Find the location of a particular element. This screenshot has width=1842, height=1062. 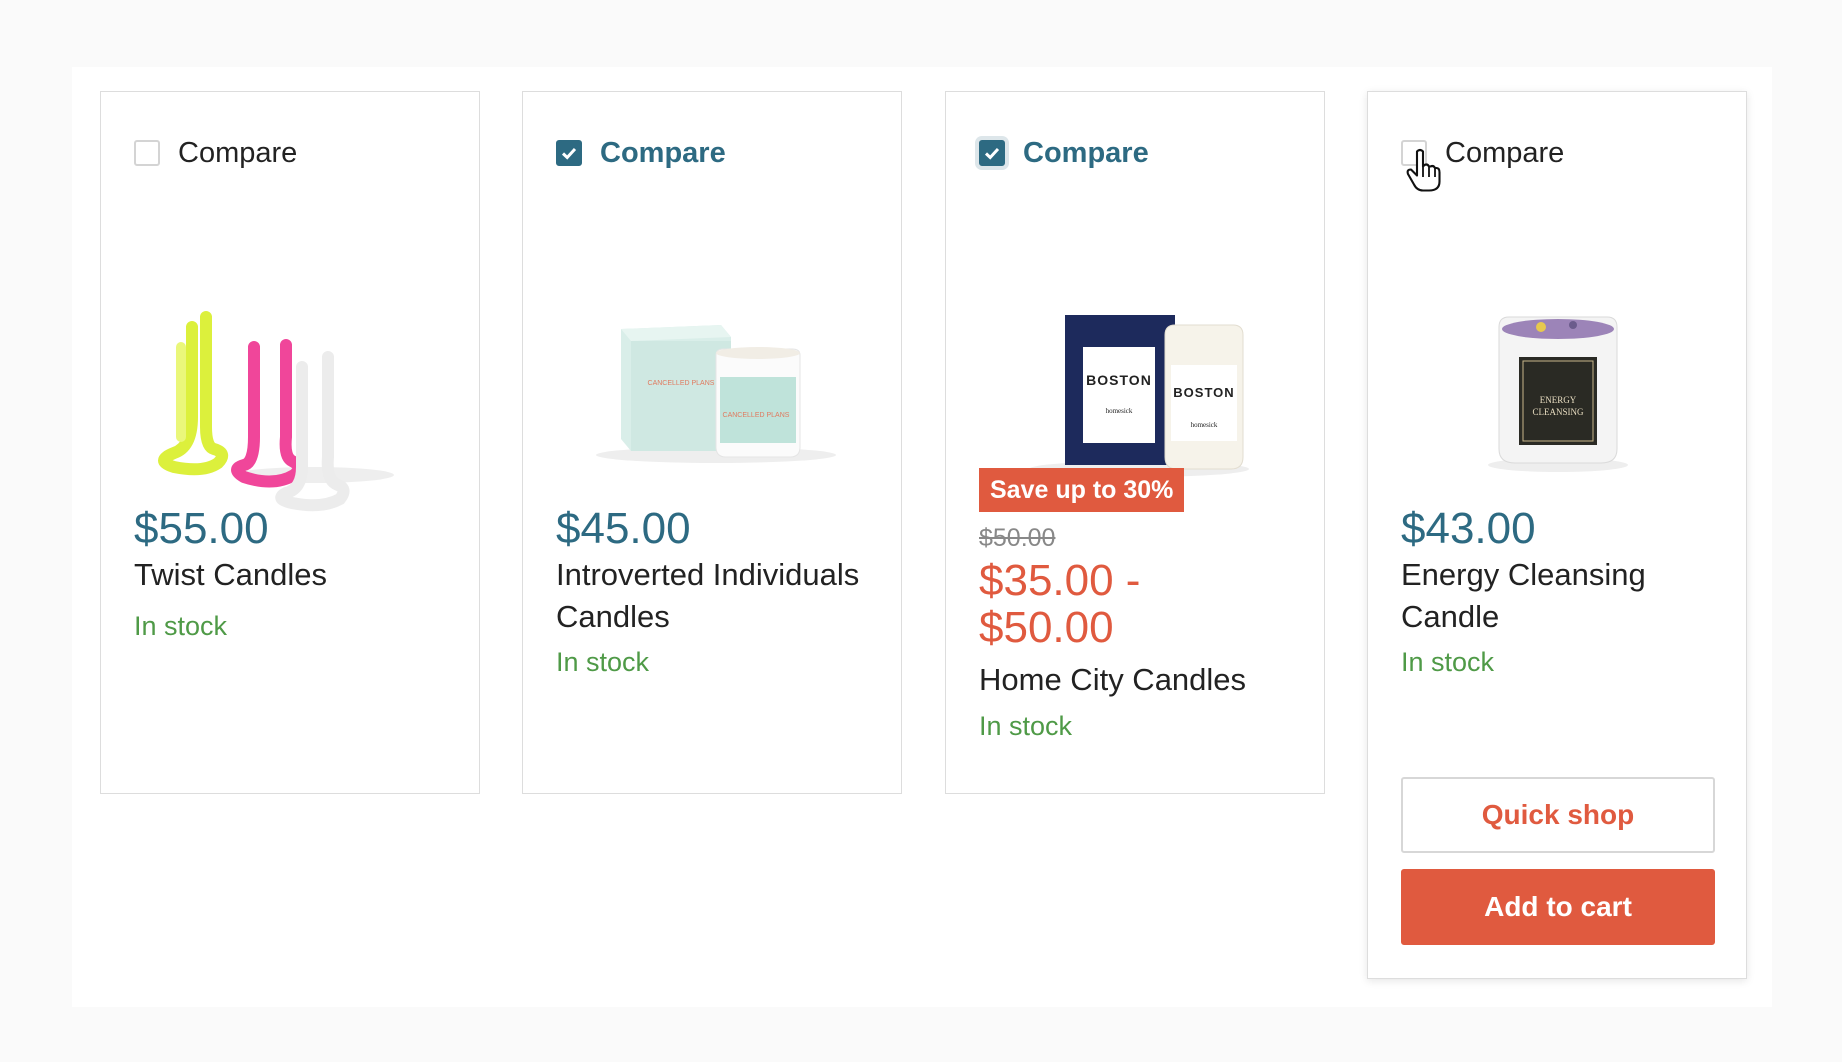

product-title: Home City Candles is located at coordinates (1139, 680).